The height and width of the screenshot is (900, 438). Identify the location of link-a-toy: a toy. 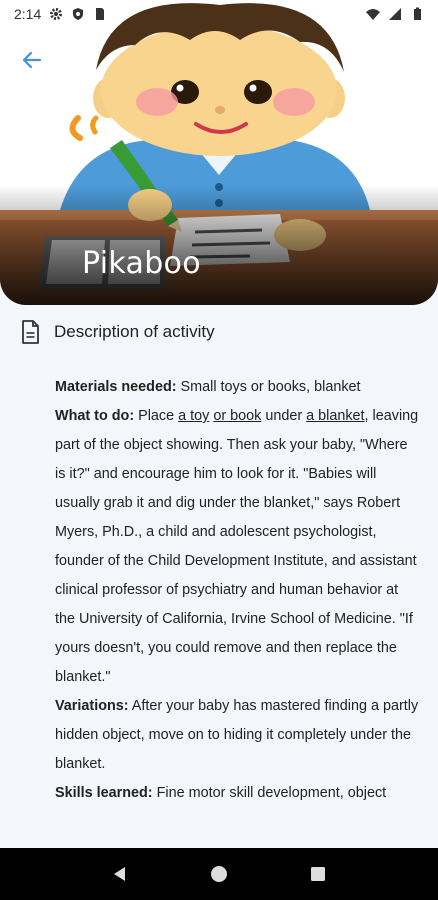
(193, 416).